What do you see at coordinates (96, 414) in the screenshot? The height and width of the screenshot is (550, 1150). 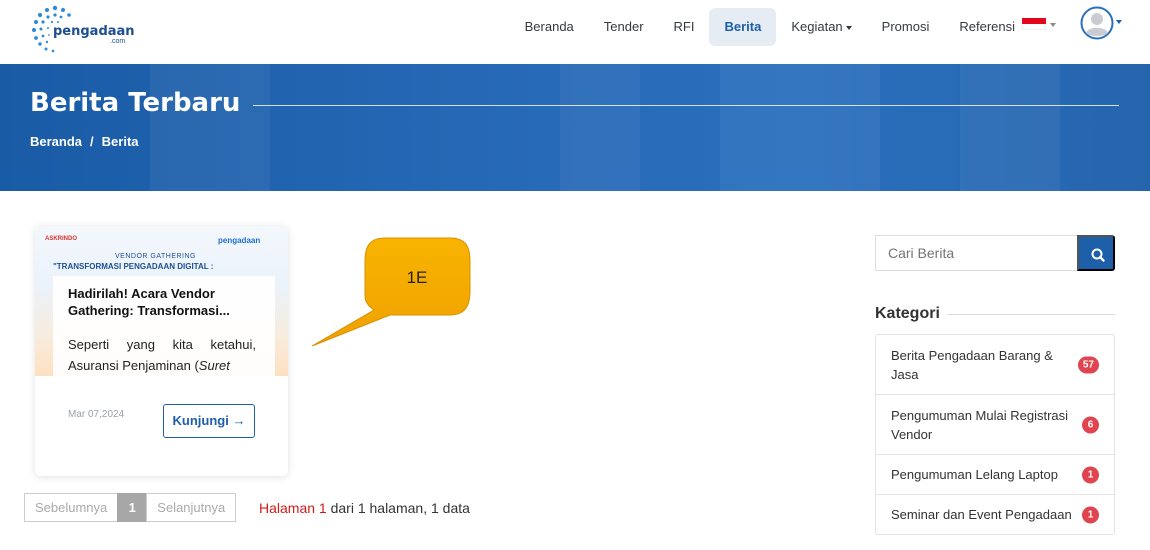 I see `news-date: Mar 07,2024` at bounding box center [96, 414].